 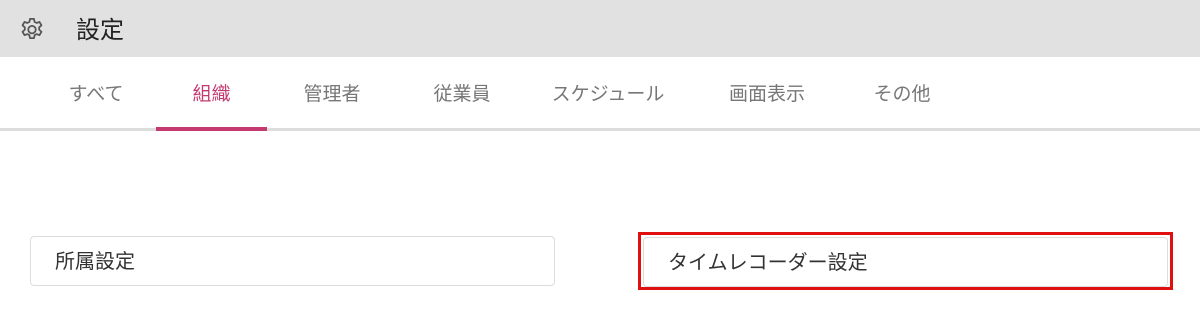 I want to click on tab-employee: 従業員, so click(x=462, y=94).